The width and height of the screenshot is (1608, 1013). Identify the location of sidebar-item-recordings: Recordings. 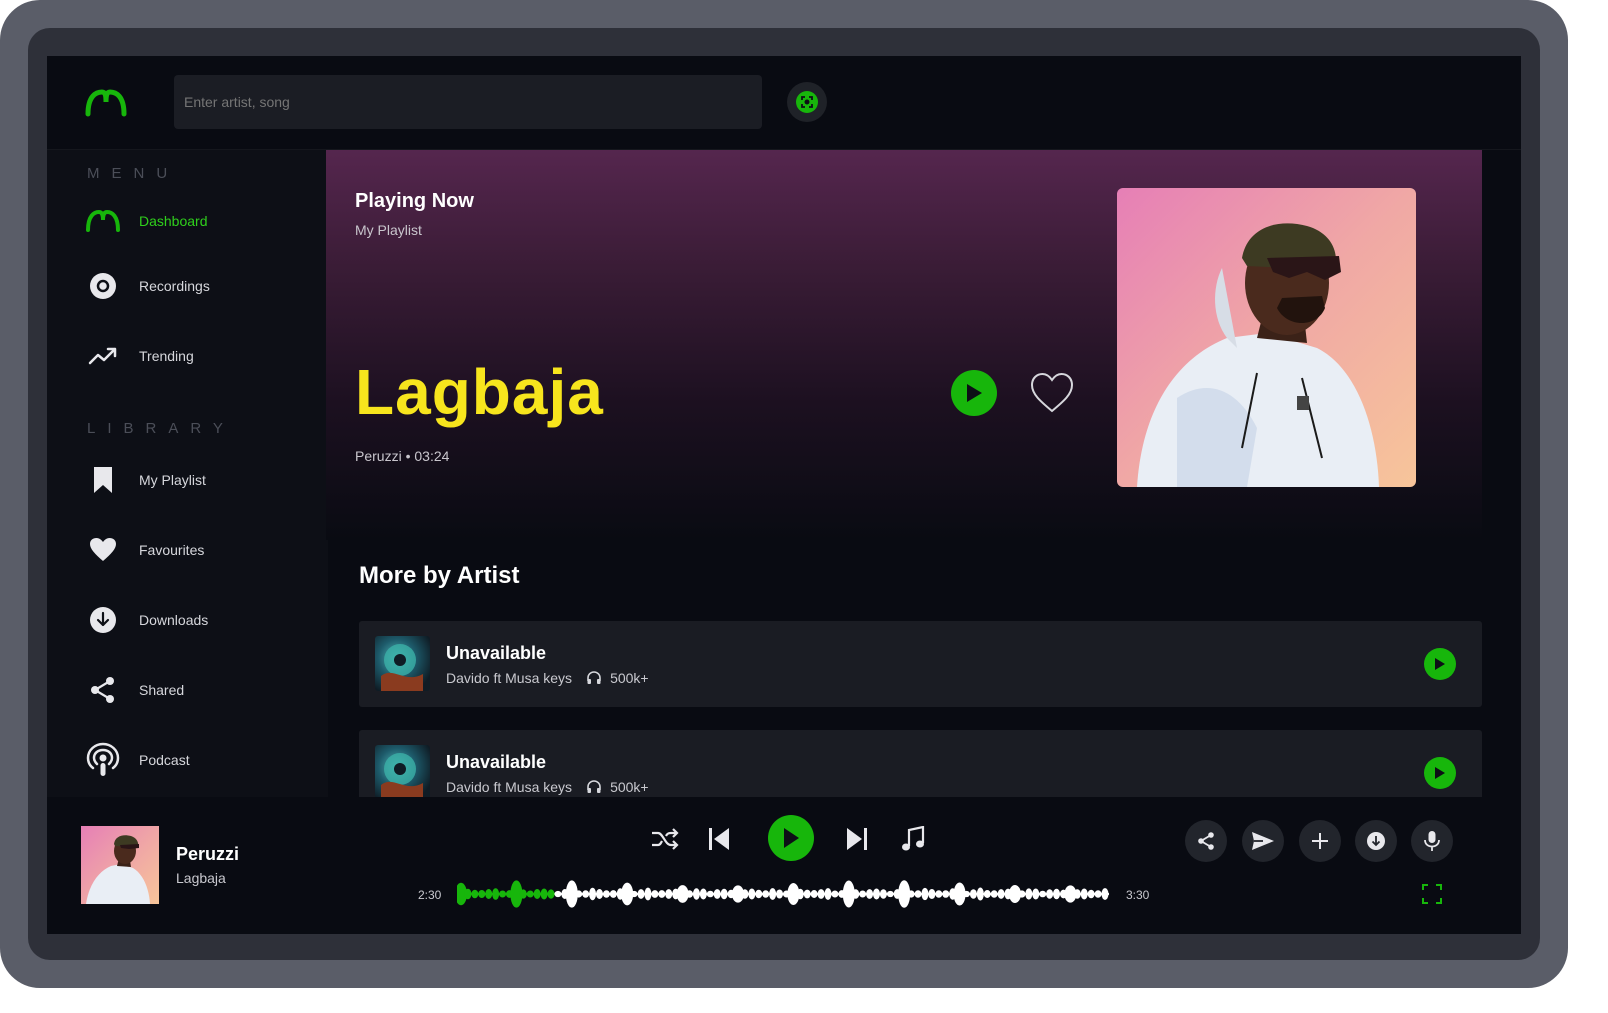
(195, 286).